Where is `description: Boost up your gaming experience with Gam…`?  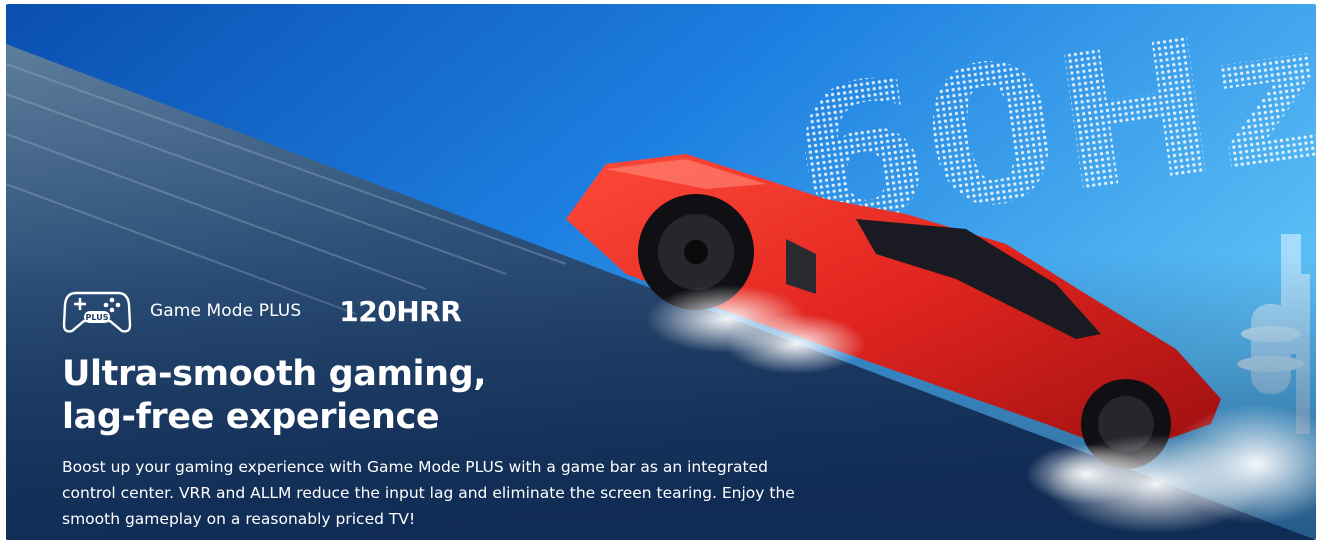 description: Boost up your gaming experience with Gam… is located at coordinates (428, 493).